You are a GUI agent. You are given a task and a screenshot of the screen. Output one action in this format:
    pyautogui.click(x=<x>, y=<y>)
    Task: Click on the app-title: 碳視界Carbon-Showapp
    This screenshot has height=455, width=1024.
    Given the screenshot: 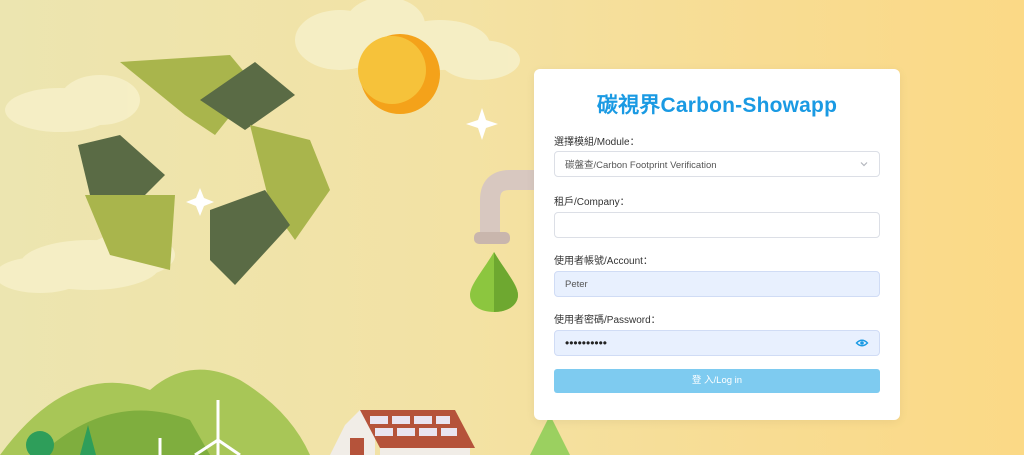 What is the action you would take?
    pyautogui.click(x=717, y=105)
    